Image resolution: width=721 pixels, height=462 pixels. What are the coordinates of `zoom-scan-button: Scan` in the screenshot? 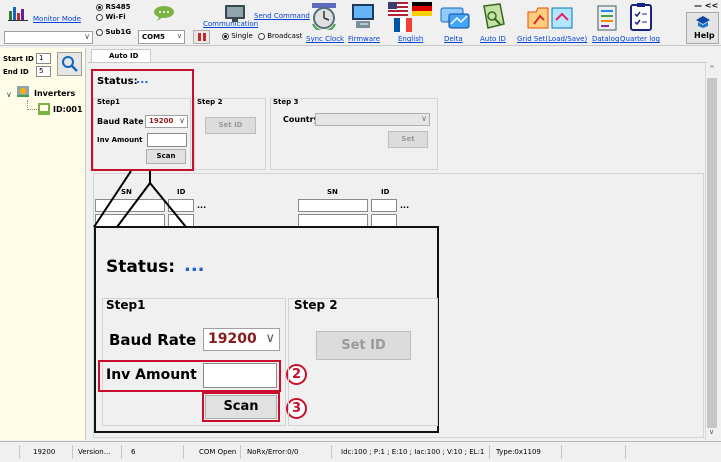 It's located at (241, 407).